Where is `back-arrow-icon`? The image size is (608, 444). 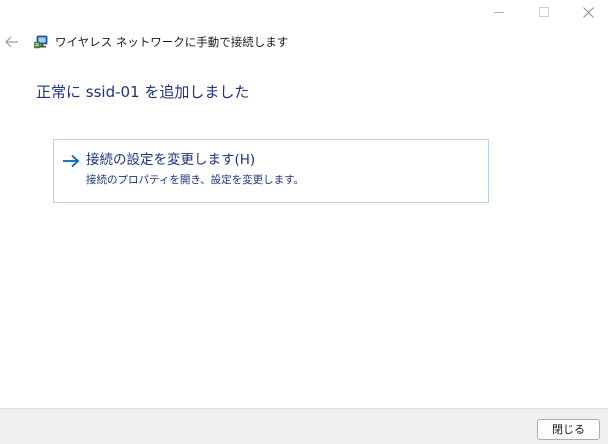 back-arrow-icon is located at coordinates (11, 42).